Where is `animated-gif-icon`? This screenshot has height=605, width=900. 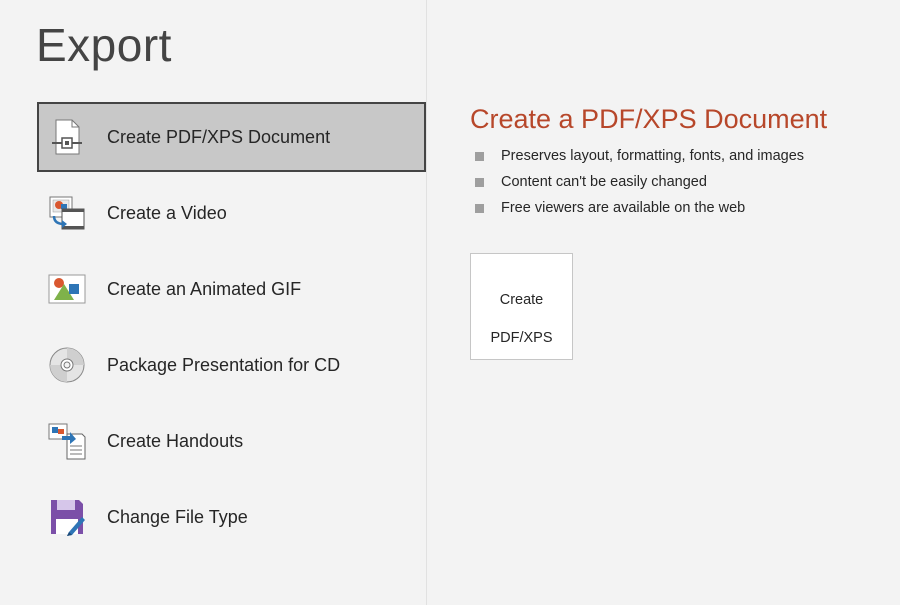 animated-gif-icon is located at coordinates (67, 289).